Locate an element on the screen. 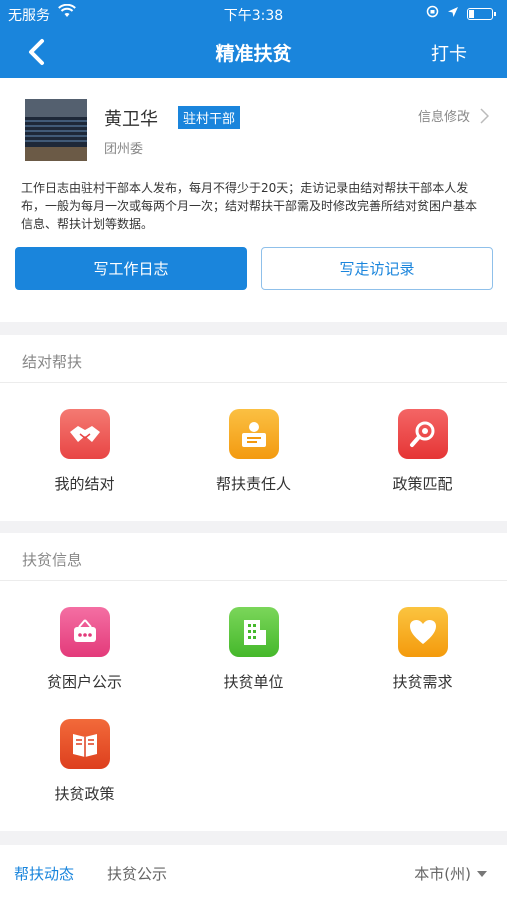 The image size is (507, 900). grid-item-label: 帮扶责任人 is located at coordinates (253, 484).